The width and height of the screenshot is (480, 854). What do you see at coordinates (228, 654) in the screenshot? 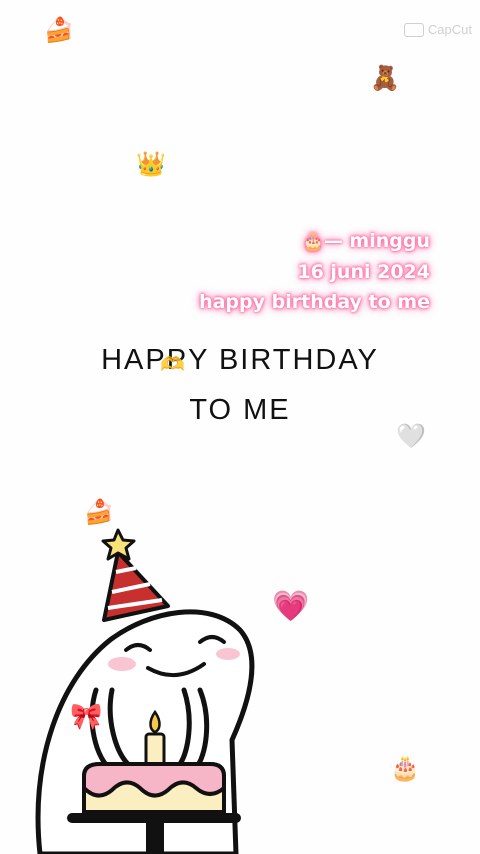
I see `right-cheek` at bounding box center [228, 654].